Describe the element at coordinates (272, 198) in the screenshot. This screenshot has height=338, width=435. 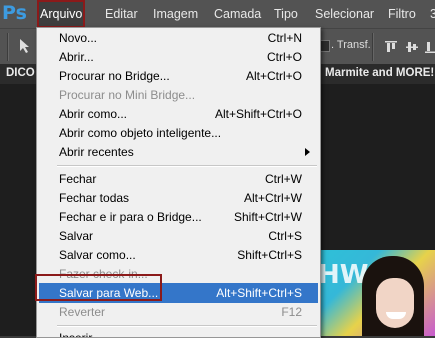
I see `menu-item-shortcut: Alt+Ctrl+W` at that location.